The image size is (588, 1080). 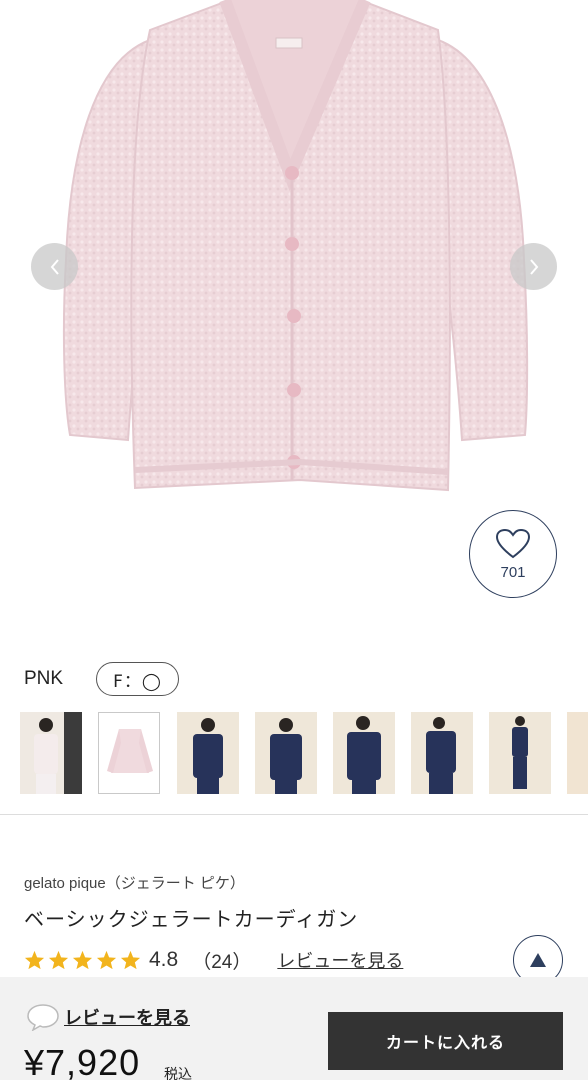 I want to click on carousel-prev-button, so click(x=54, y=266).